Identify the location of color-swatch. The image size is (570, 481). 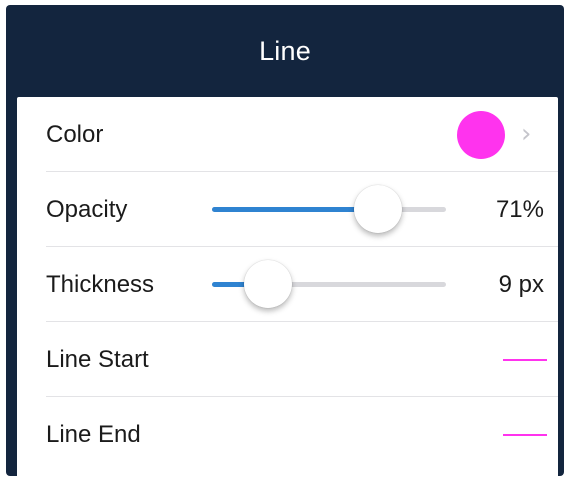
(481, 135).